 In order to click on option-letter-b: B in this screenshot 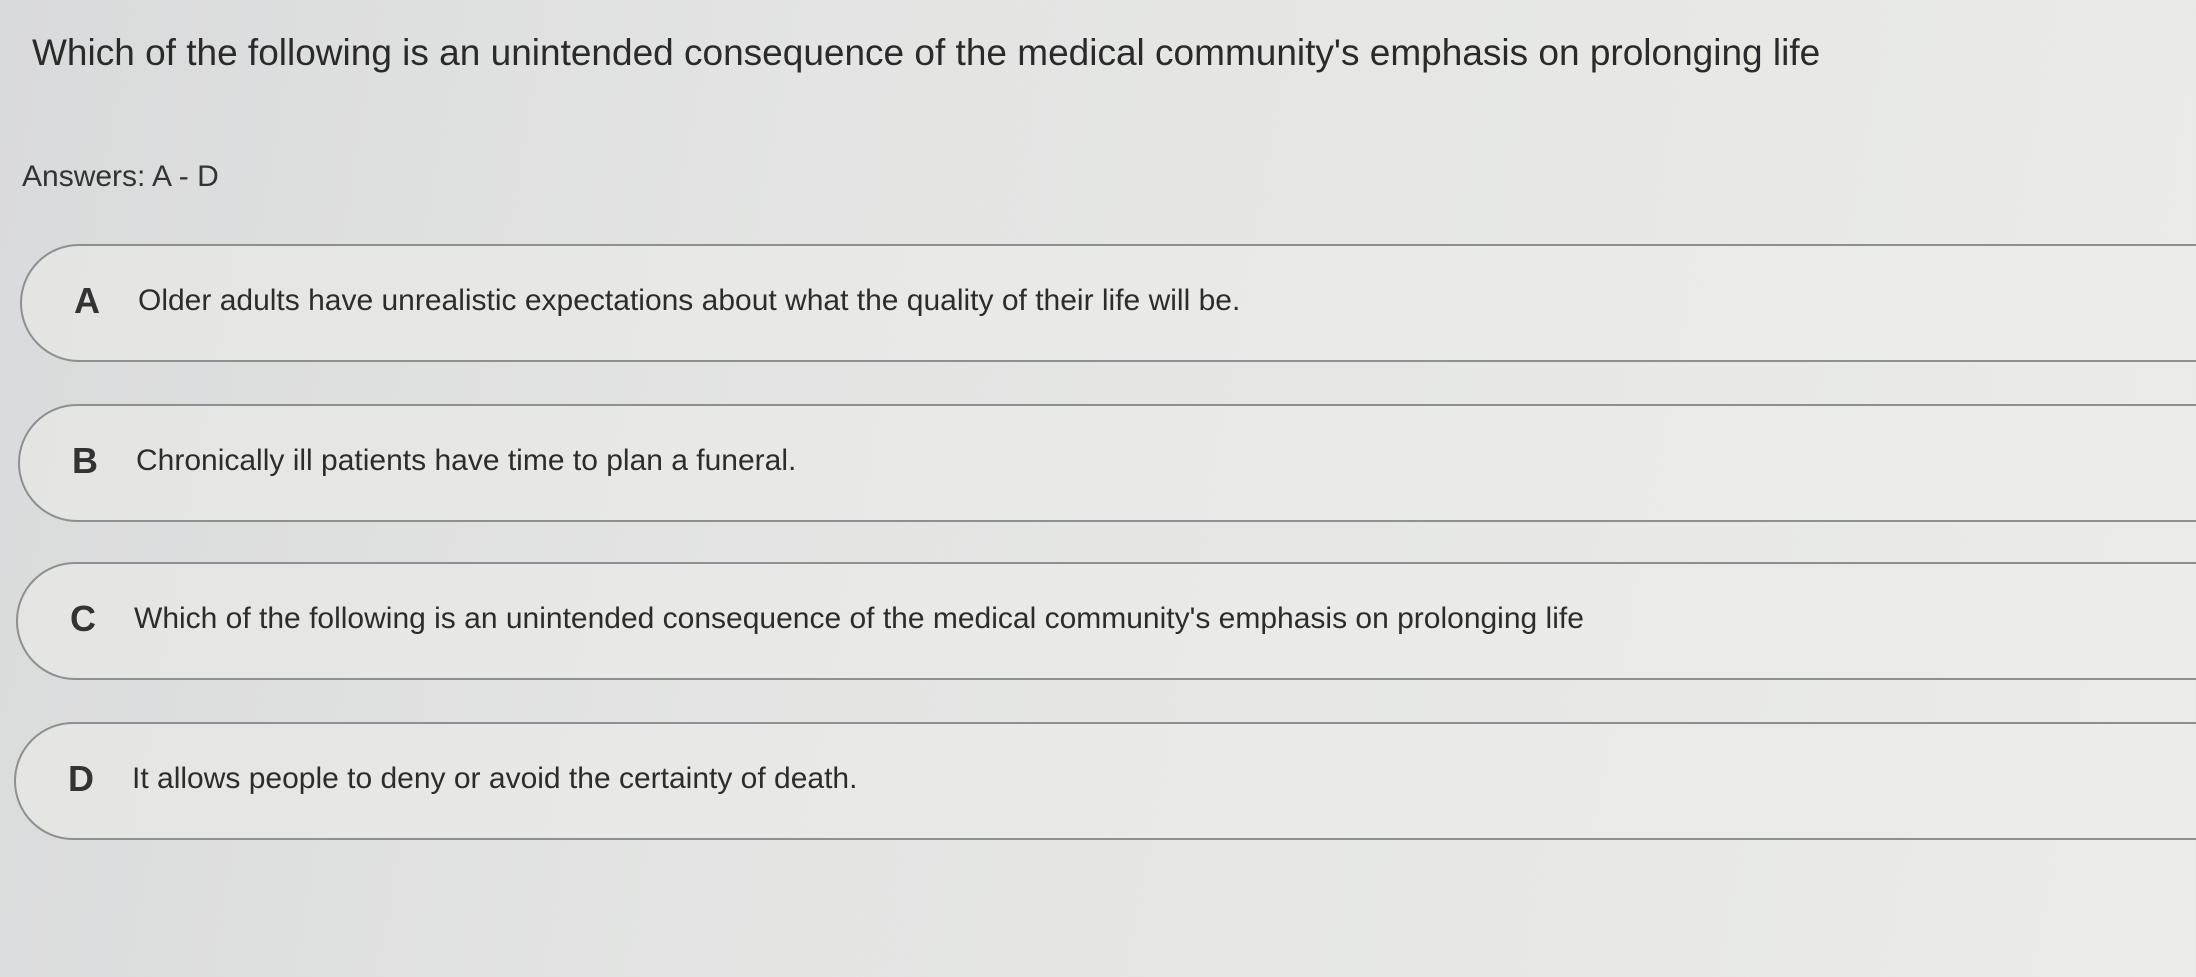, I will do `click(85, 460)`.